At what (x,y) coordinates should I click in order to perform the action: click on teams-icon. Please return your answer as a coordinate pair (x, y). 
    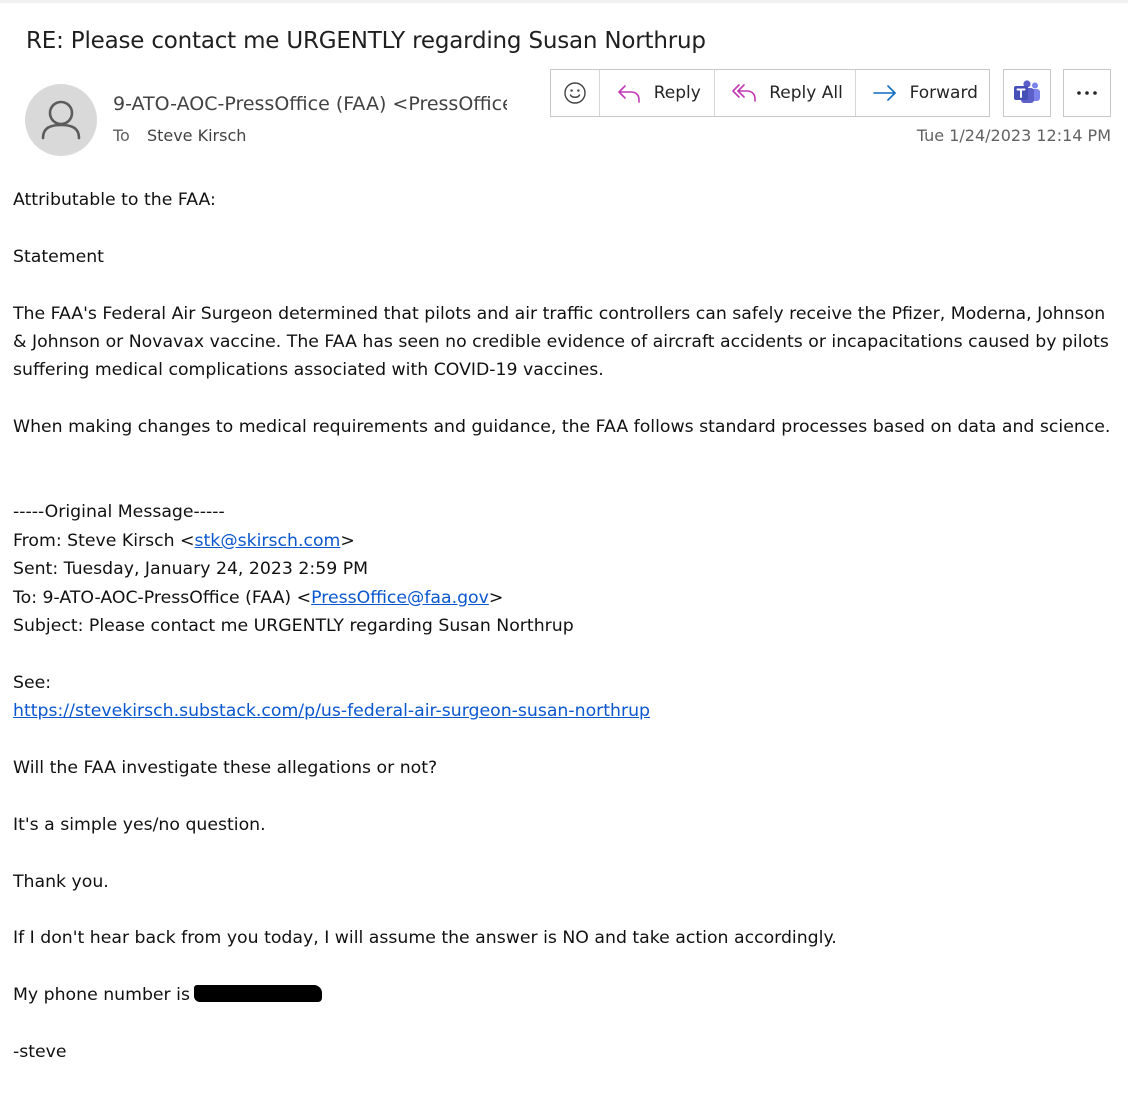
    Looking at the image, I should click on (1027, 91).